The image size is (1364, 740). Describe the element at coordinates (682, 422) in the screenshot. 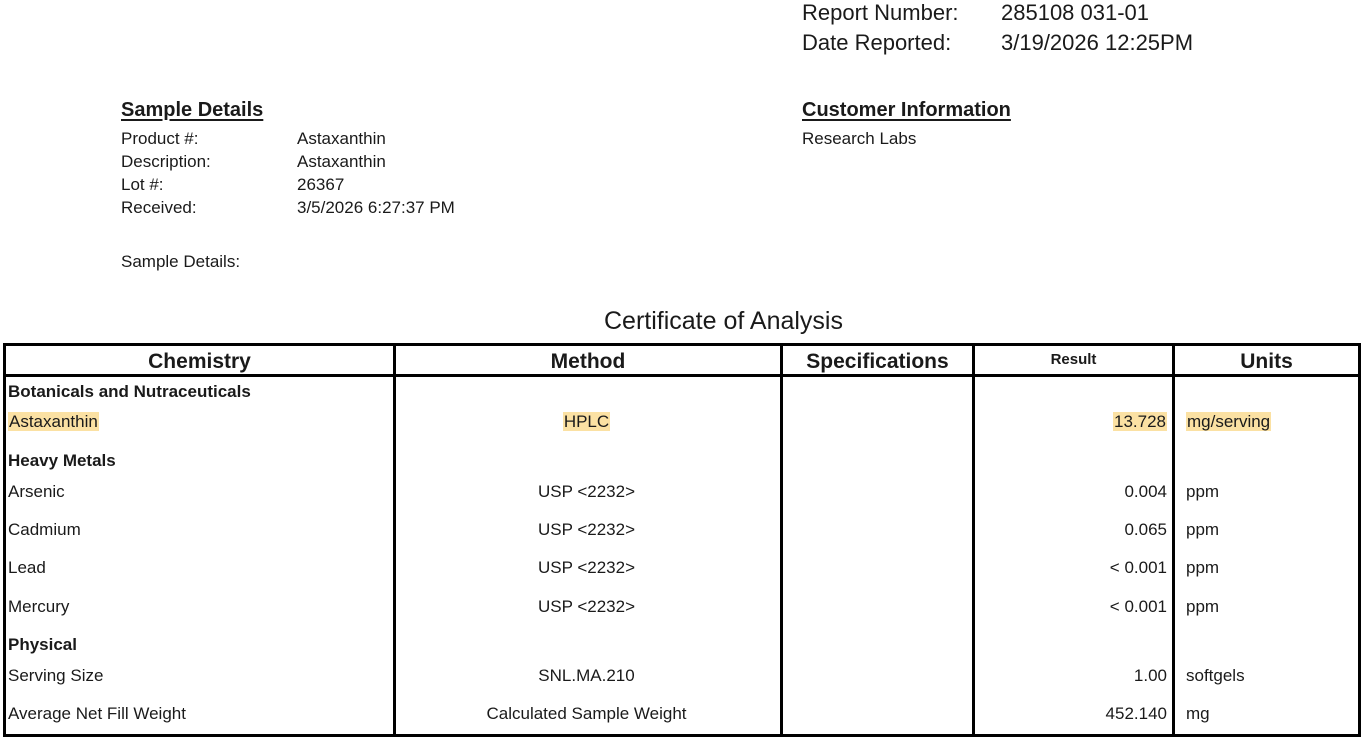

I see `table-row: Astaxanthin HPLC 13.728 mg/serving` at that location.